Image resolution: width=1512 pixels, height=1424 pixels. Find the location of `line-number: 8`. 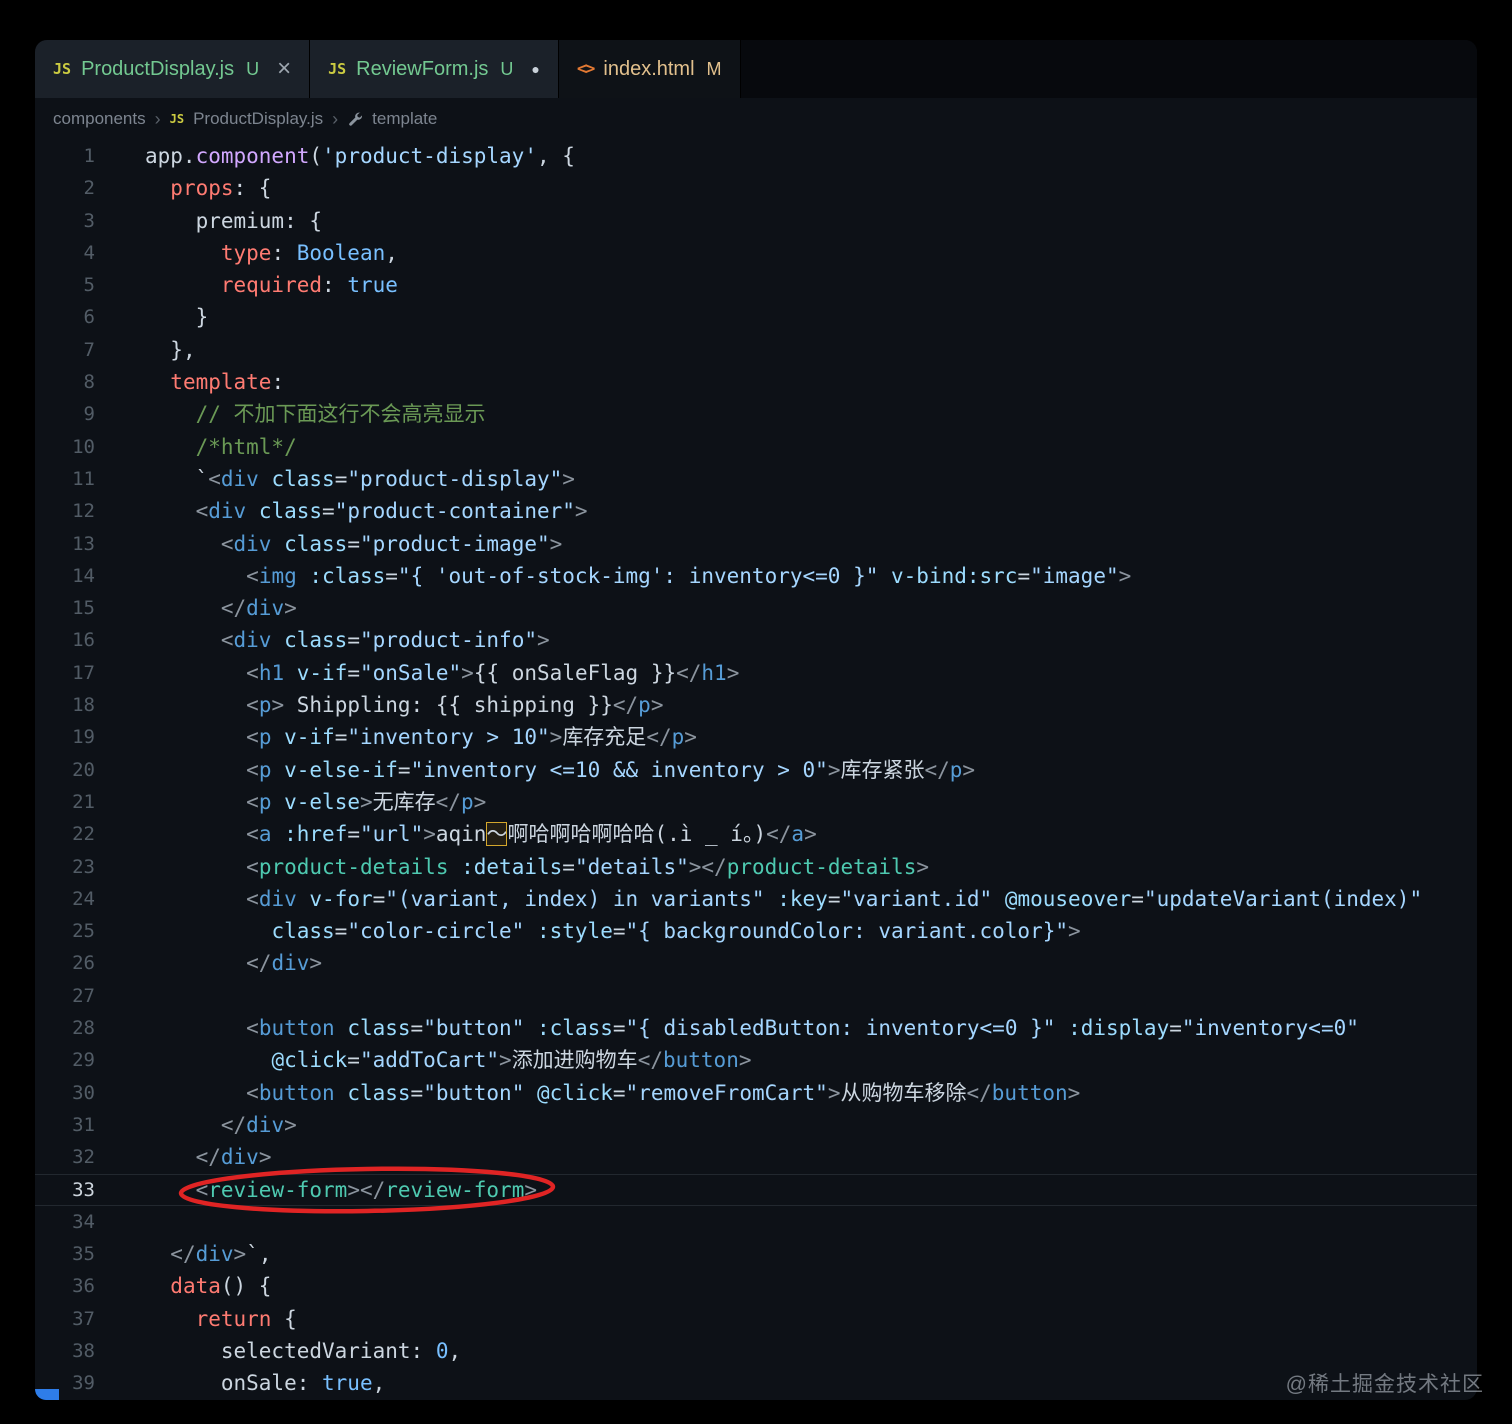

line-number: 8 is located at coordinates (65, 382).